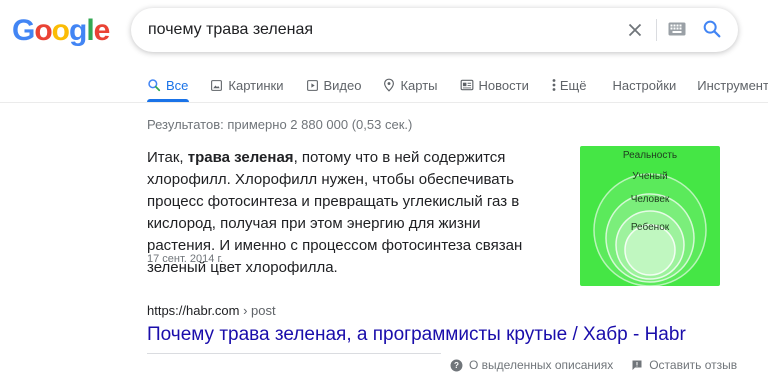 The image size is (768, 383). I want to click on diagram-label: Ученый, so click(649, 176).